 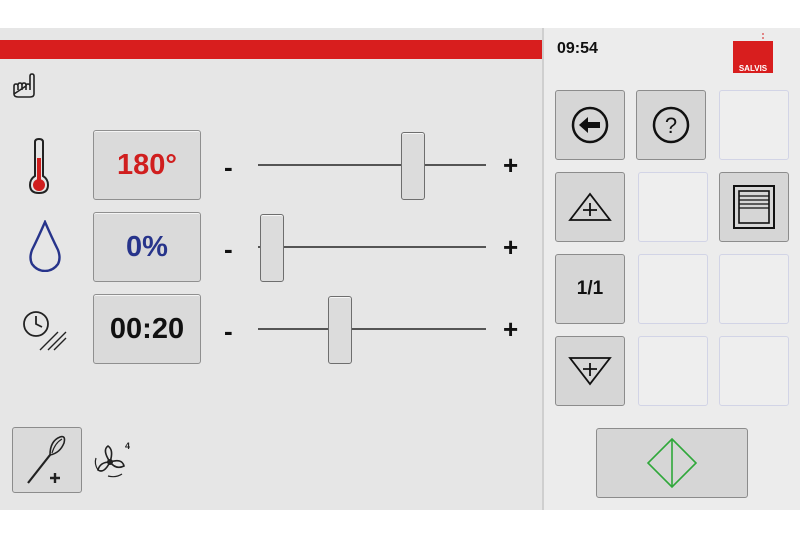 I want to click on humidity-minus: -, so click(x=228, y=249).